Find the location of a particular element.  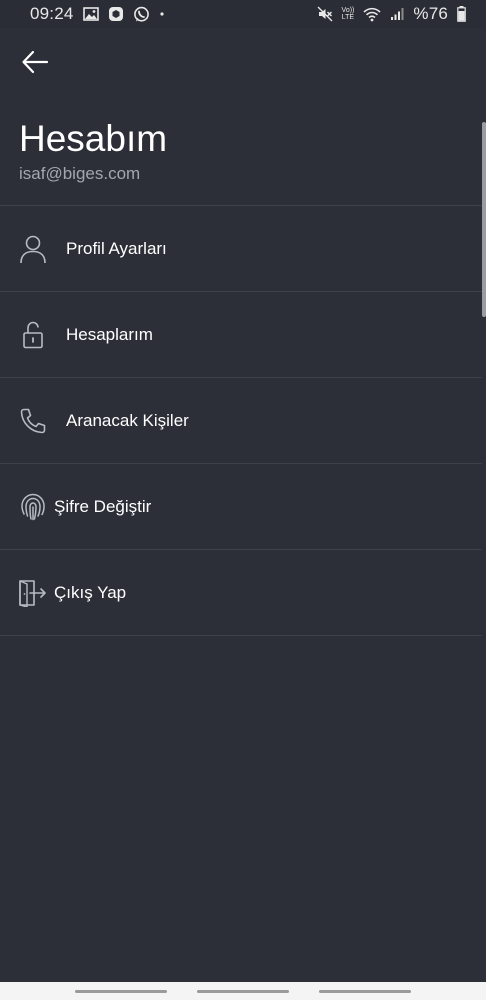

nav-back-button is located at coordinates (365, 991).